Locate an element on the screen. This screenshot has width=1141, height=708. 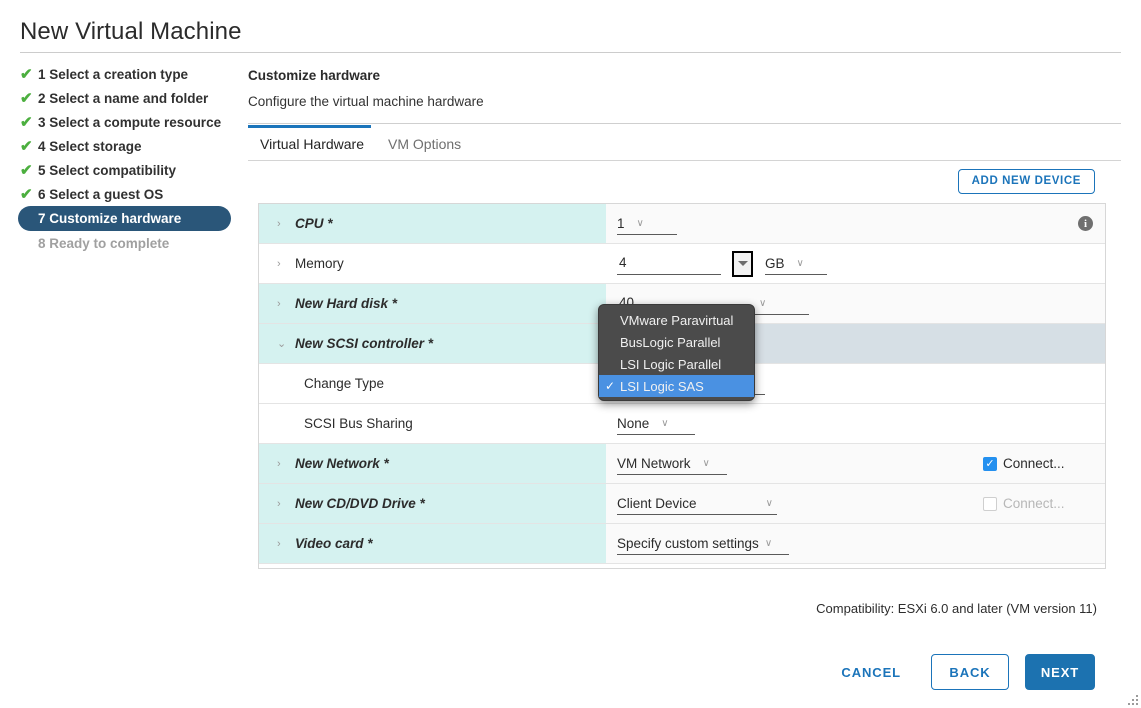
sidebar-item-step-5: ✔ 5 Select compatibility is located at coordinates (130, 170).